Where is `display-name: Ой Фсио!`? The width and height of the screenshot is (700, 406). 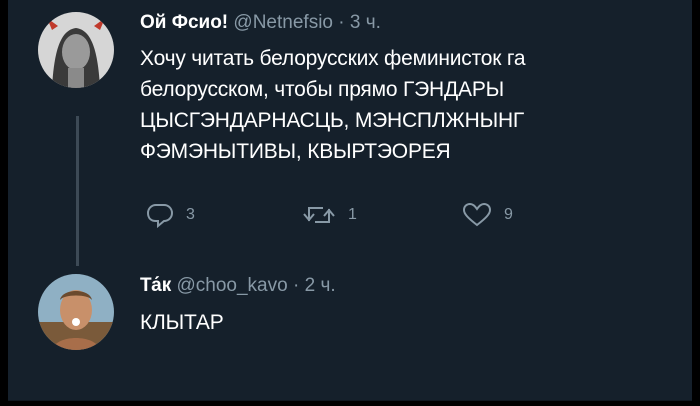
display-name: Ой Фсио! is located at coordinates (184, 22).